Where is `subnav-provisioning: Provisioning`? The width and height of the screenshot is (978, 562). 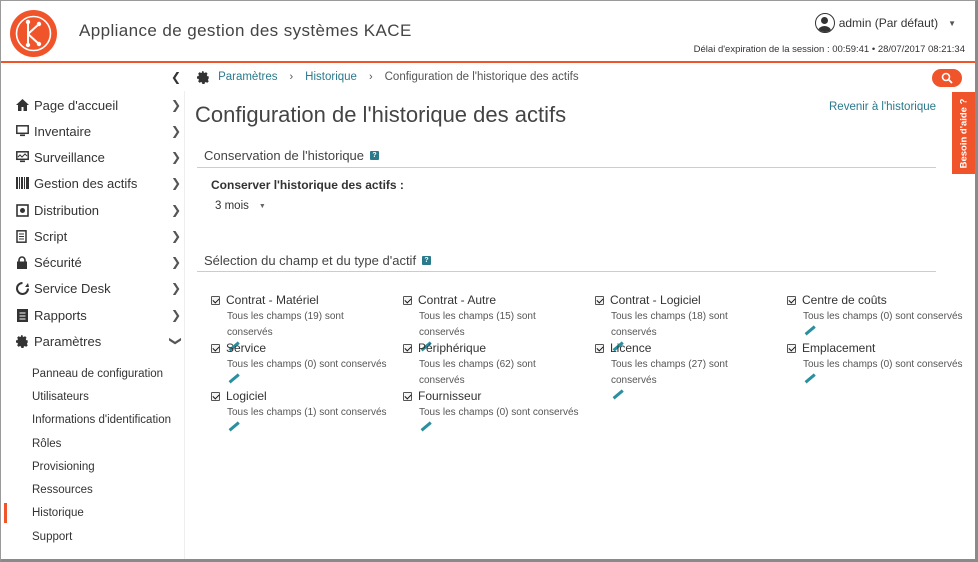
subnav-provisioning: Provisioning is located at coordinates (63, 467).